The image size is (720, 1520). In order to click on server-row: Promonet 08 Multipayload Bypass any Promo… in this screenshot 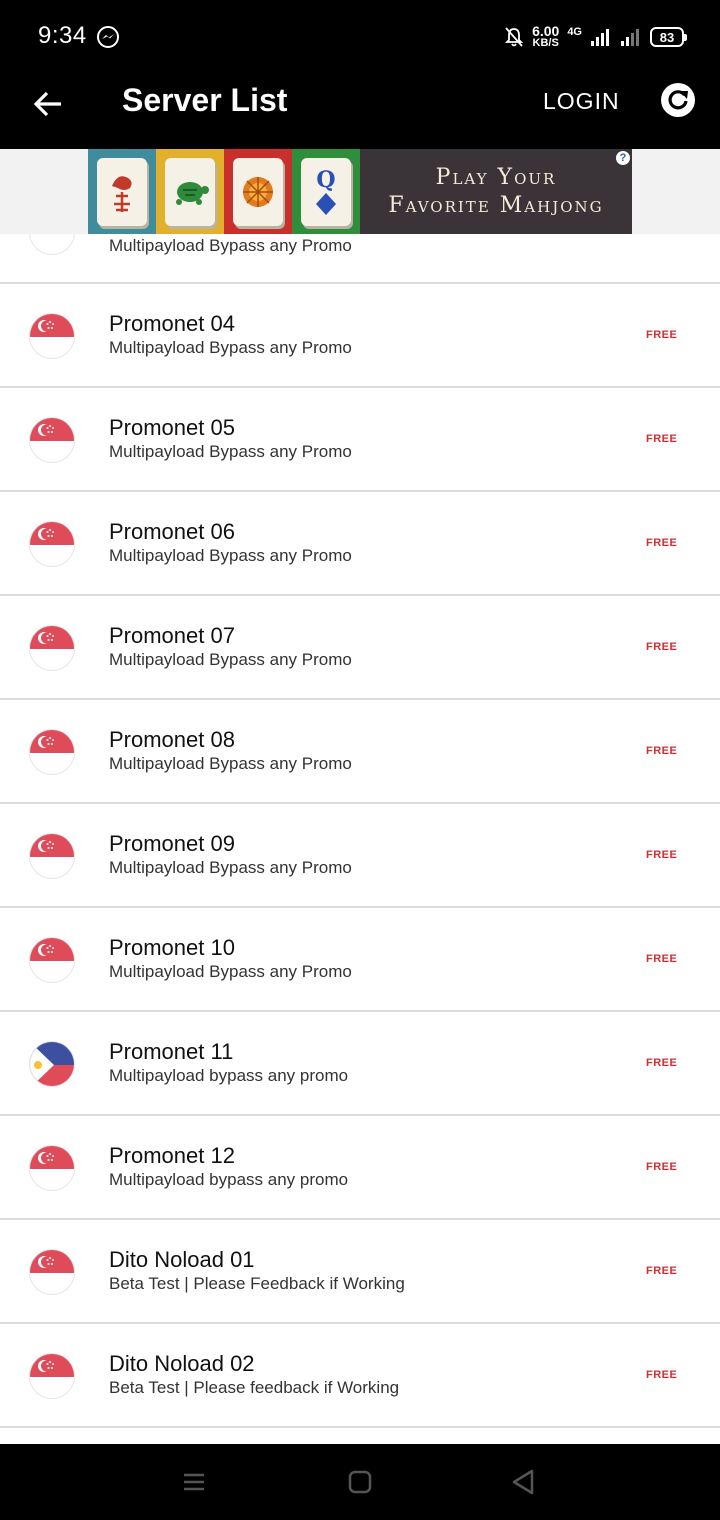, I will do `click(360, 752)`.